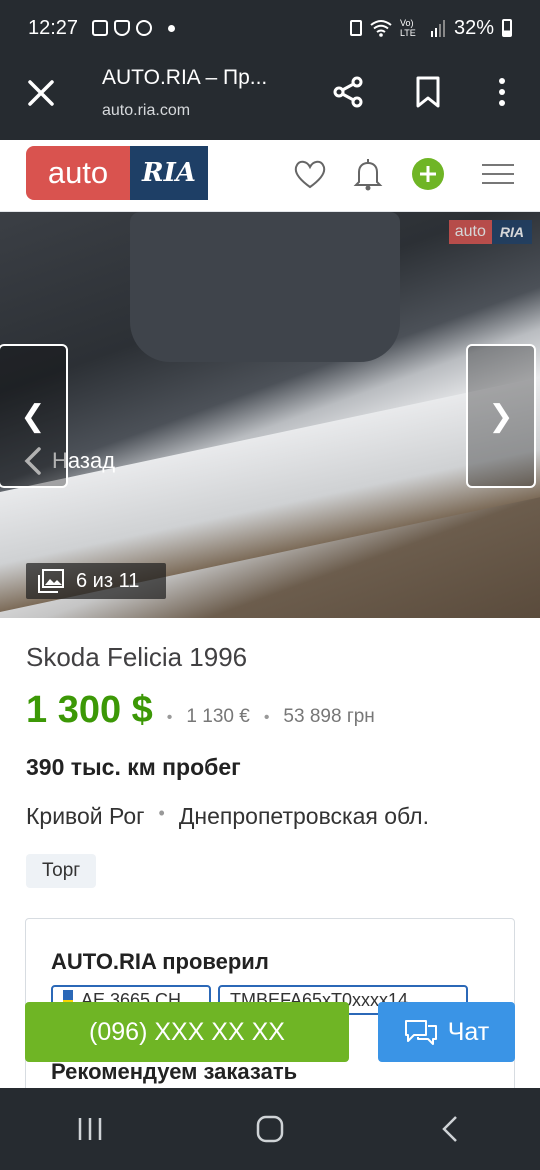 The image size is (540, 1170). What do you see at coordinates (146, 111) in the screenshot?
I see `browser-url: auto.ria.com` at bounding box center [146, 111].